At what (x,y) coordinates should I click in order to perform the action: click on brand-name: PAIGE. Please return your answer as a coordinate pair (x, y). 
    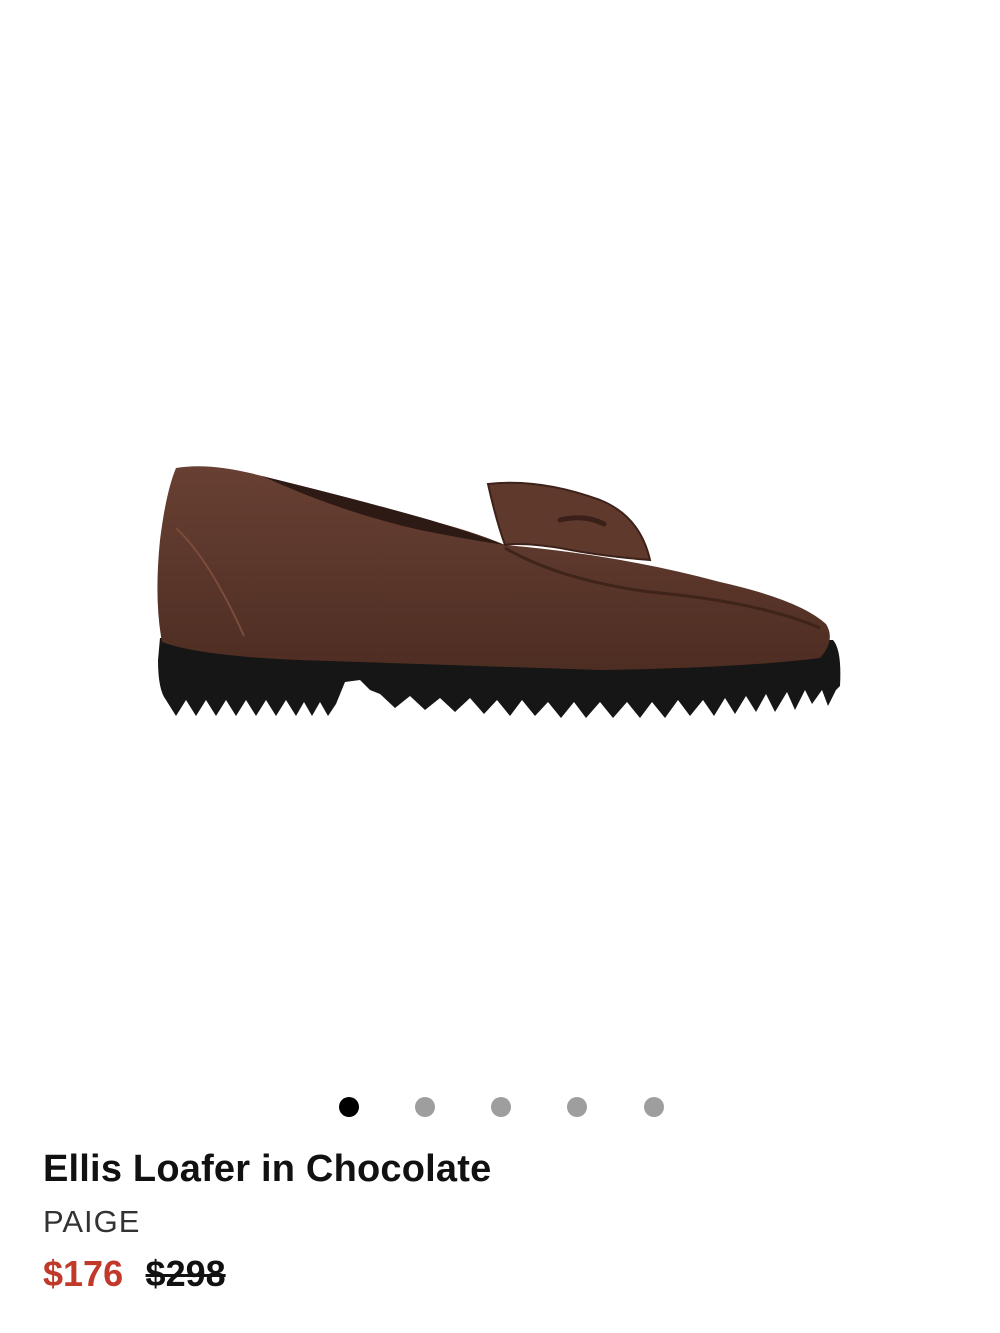
    Looking at the image, I should click on (91, 1222).